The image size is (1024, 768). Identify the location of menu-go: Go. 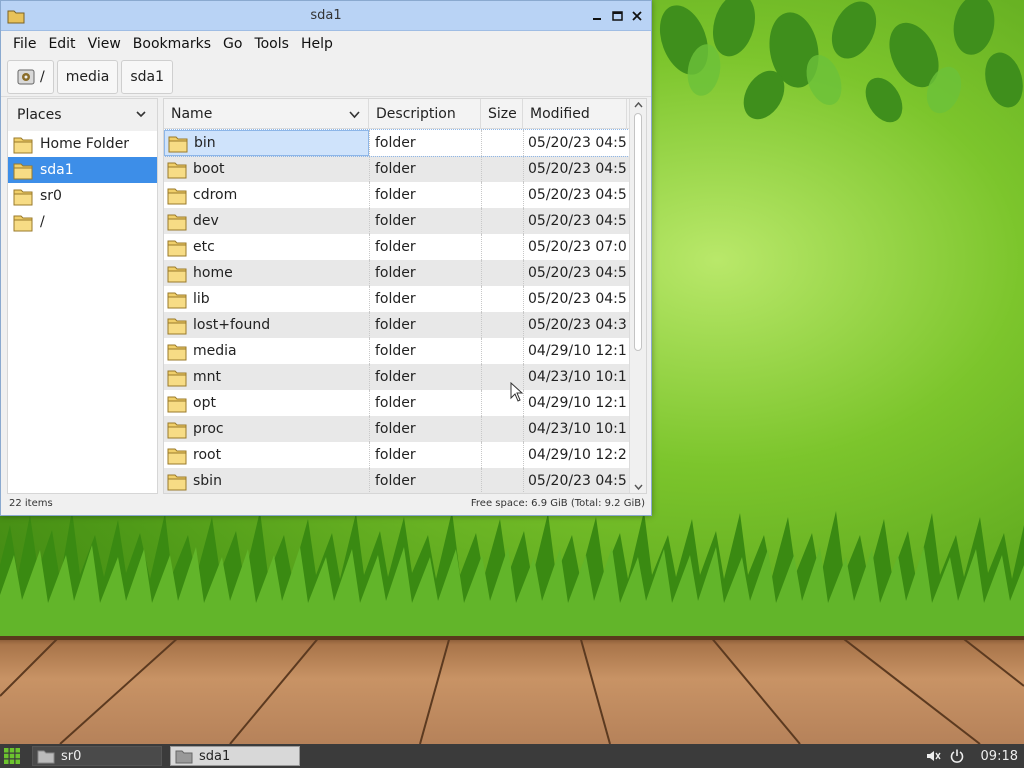
(232, 44).